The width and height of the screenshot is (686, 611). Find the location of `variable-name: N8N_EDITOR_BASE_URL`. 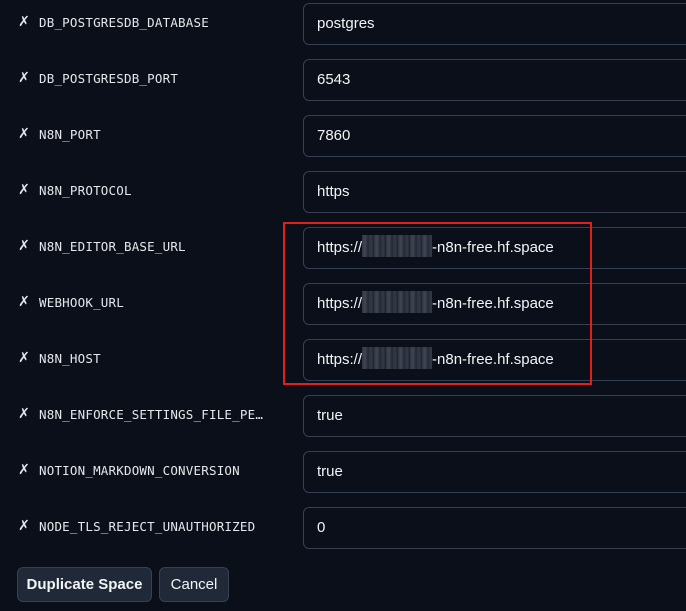

variable-name: N8N_EDITOR_BASE_URL is located at coordinates (112, 246).